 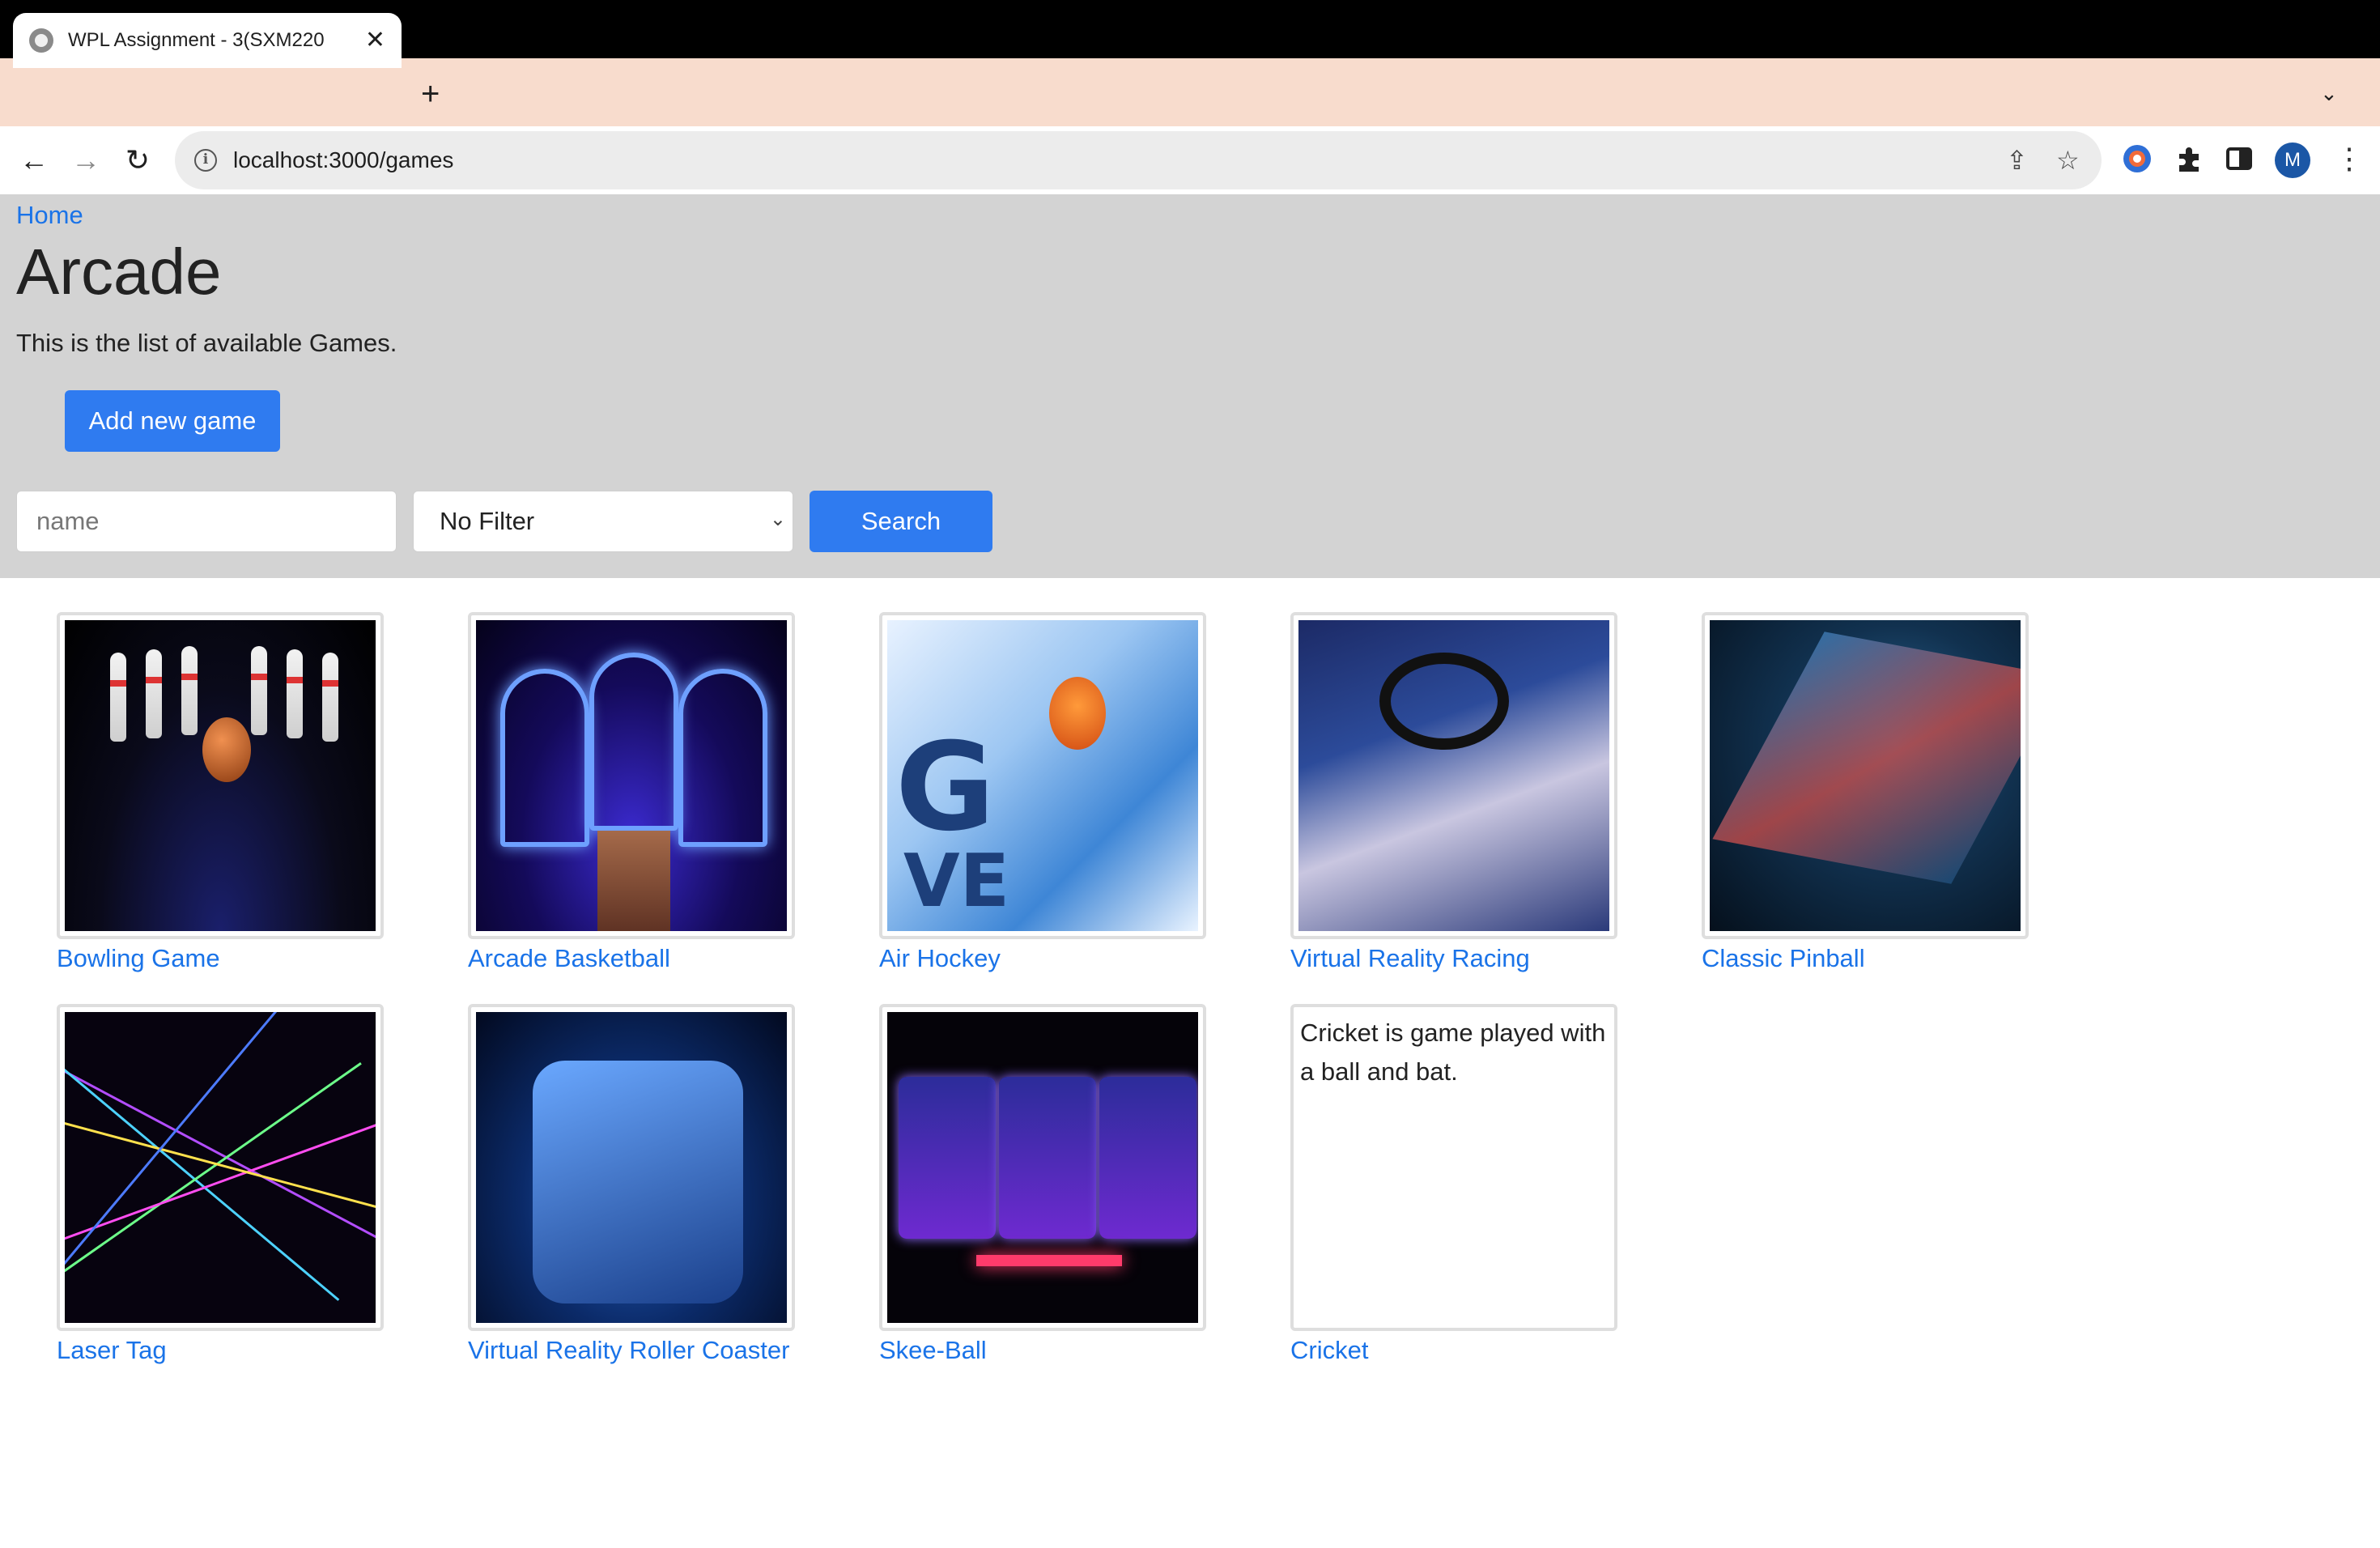 What do you see at coordinates (2349, 158) in the screenshot?
I see `more-menu-icon: ⋮` at bounding box center [2349, 158].